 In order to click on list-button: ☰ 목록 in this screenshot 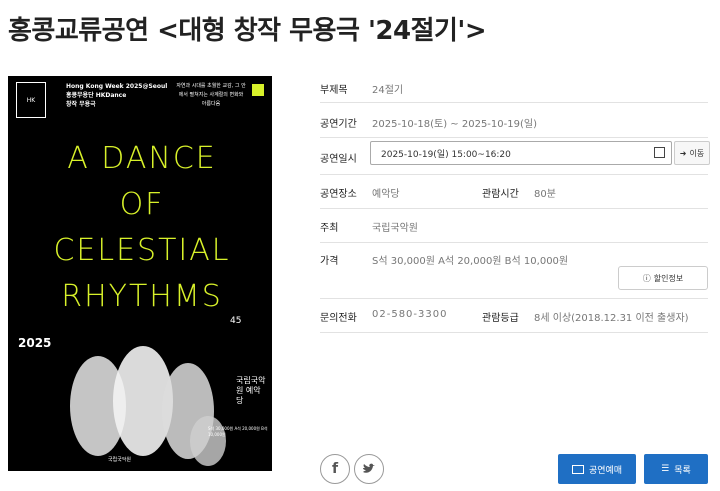, I will do `click(676, 469)`.